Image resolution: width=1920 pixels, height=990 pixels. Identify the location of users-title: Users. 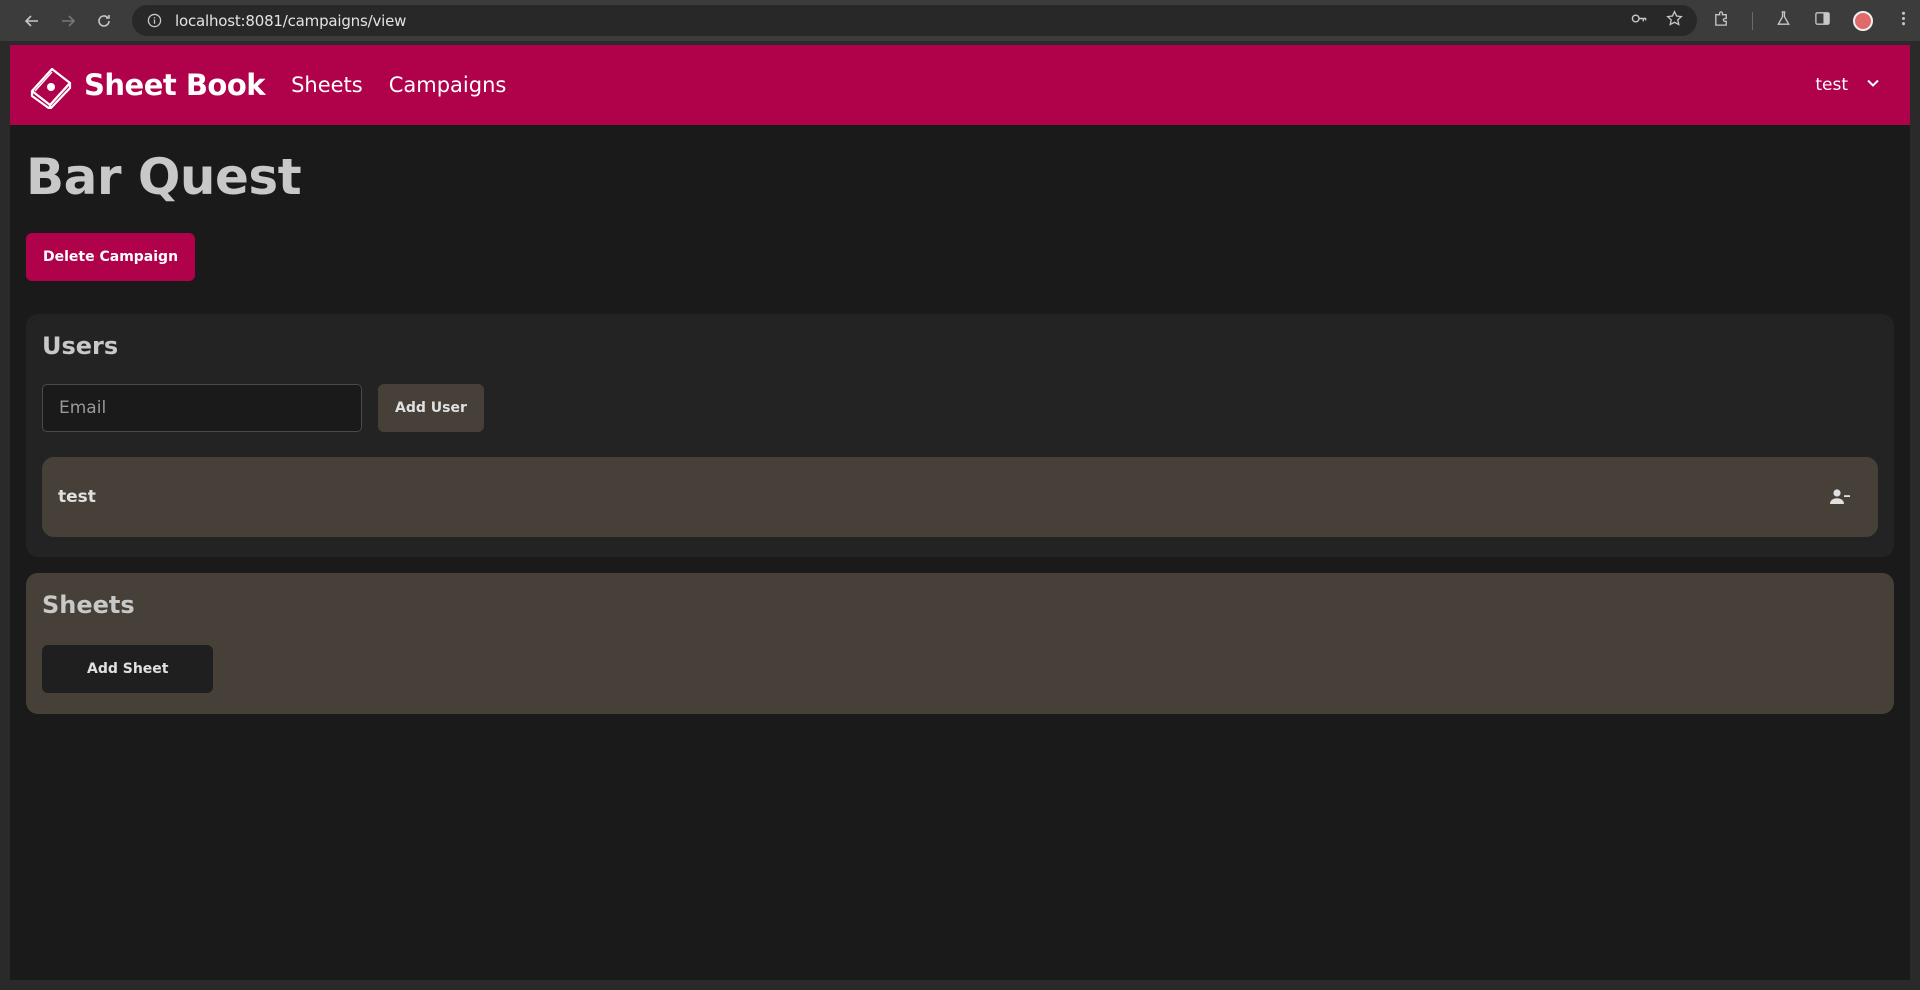
(80, 346).